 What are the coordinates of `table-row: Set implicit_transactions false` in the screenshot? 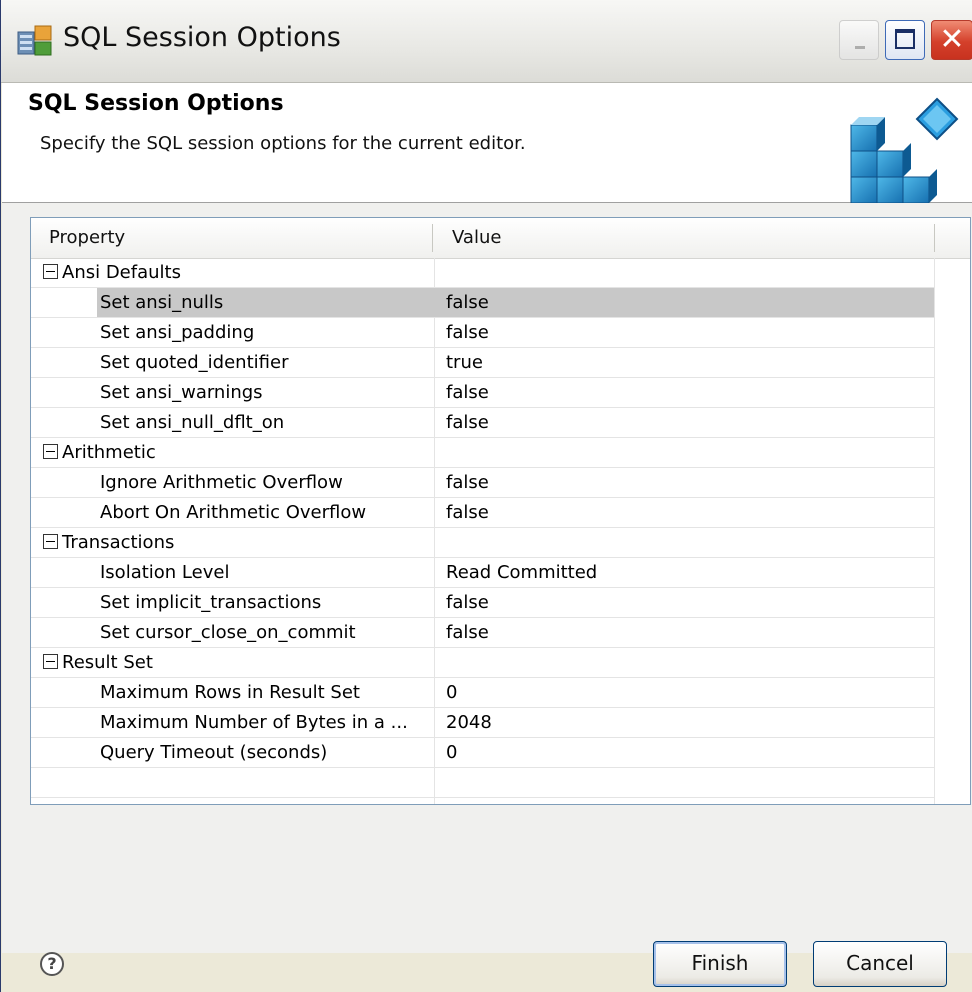 It's located at (482, 603).